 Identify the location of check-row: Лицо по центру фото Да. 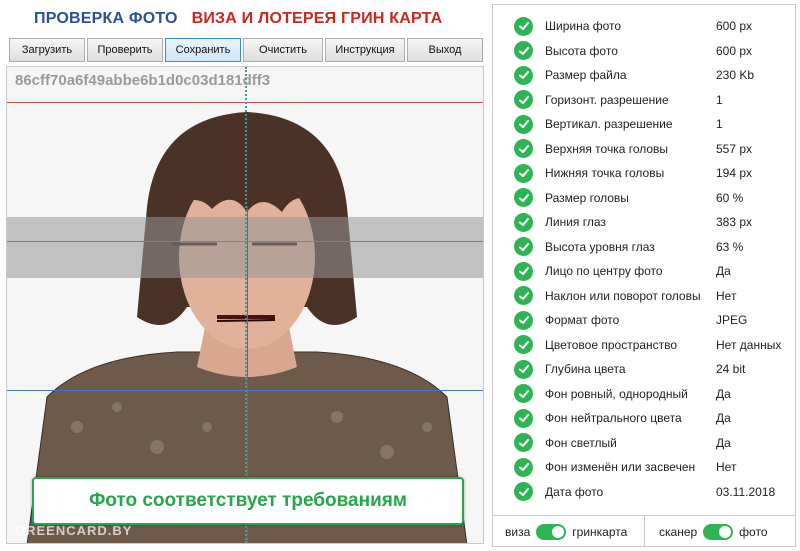
(644, 271).